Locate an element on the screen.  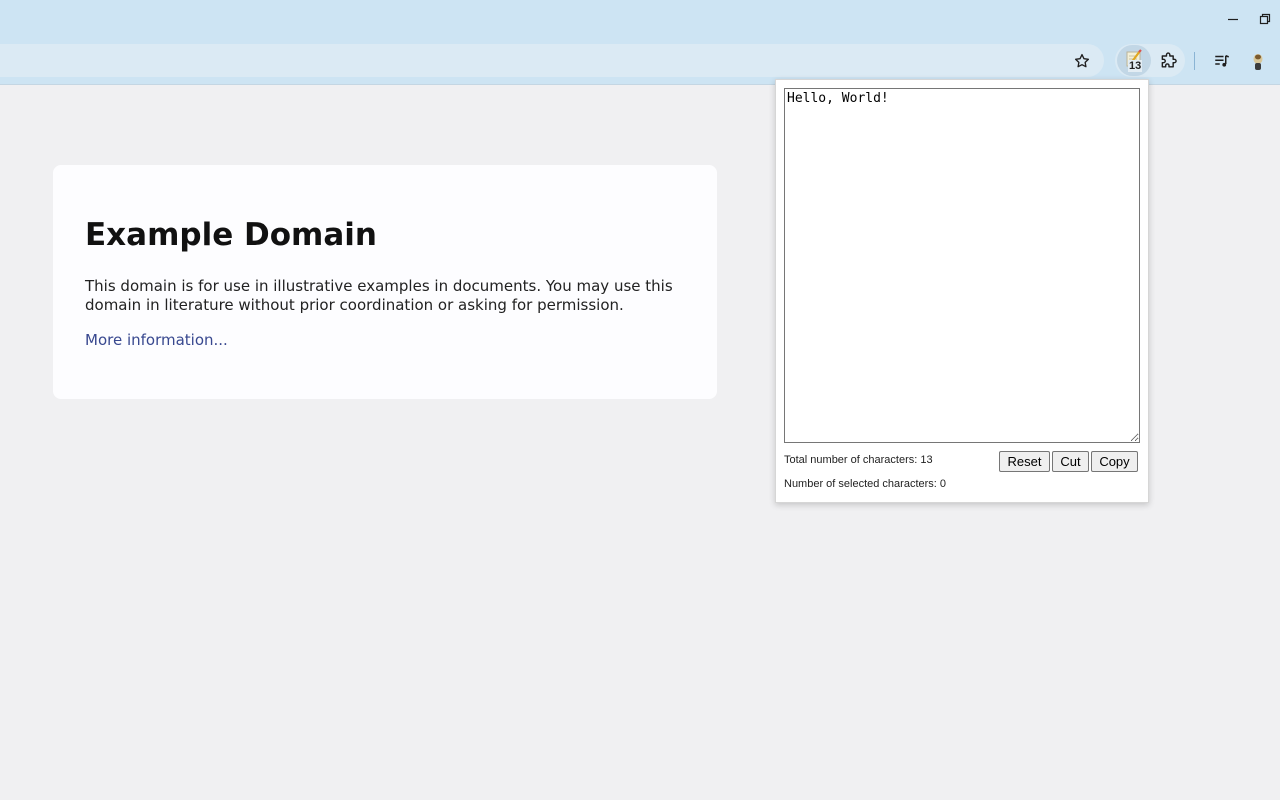
browser-toolbar is located at coordinates (640, 61).